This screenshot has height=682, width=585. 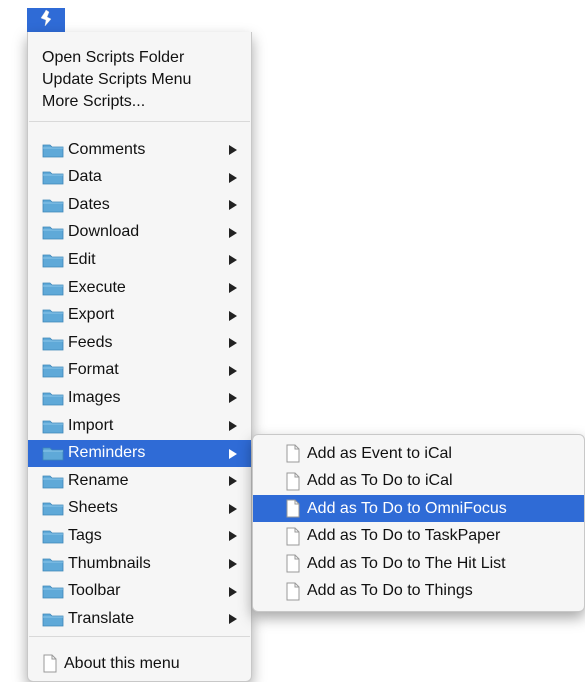 What do you see at coordinates (139, 342) in the screenshot?
I see `folder-item-feeds: Feeds` at bounding box center [139, 342].